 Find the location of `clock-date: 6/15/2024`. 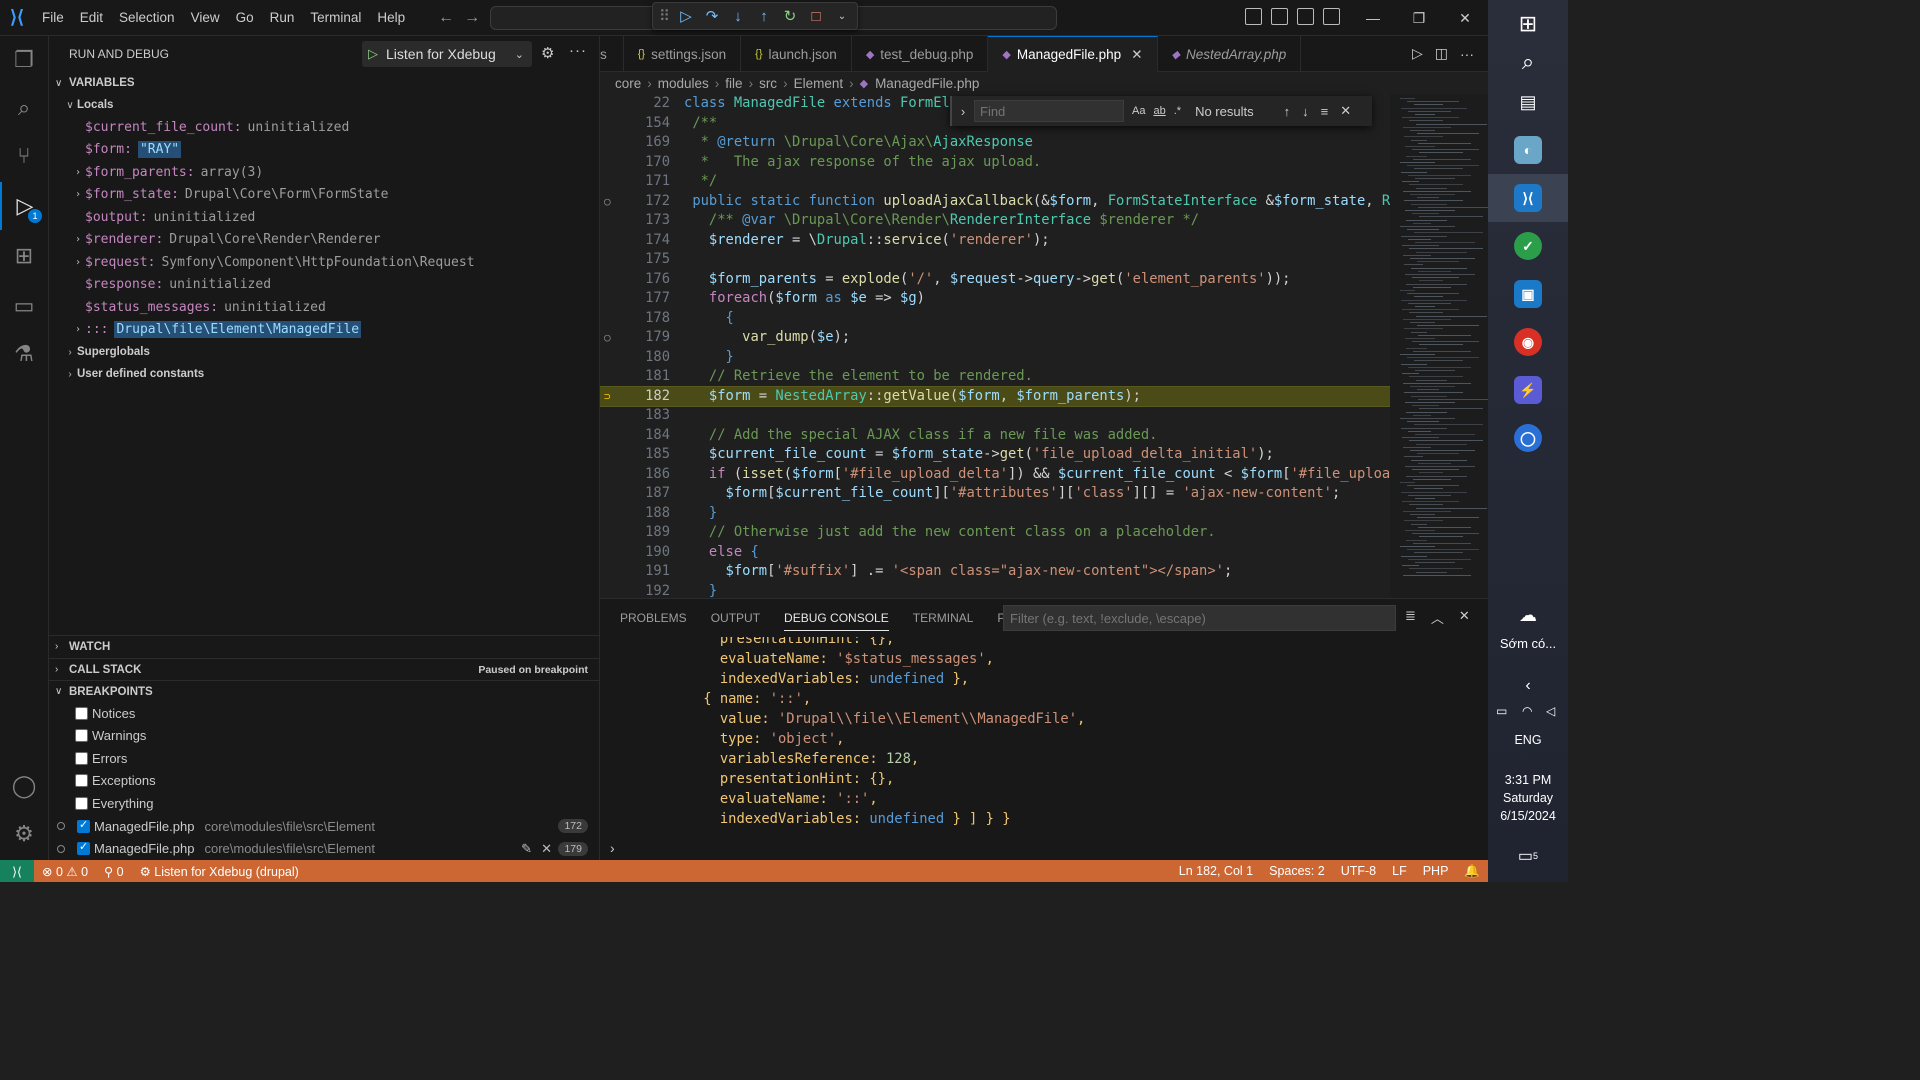

clock-date: 6/15/2024 is located at coordinates (1528, 816).